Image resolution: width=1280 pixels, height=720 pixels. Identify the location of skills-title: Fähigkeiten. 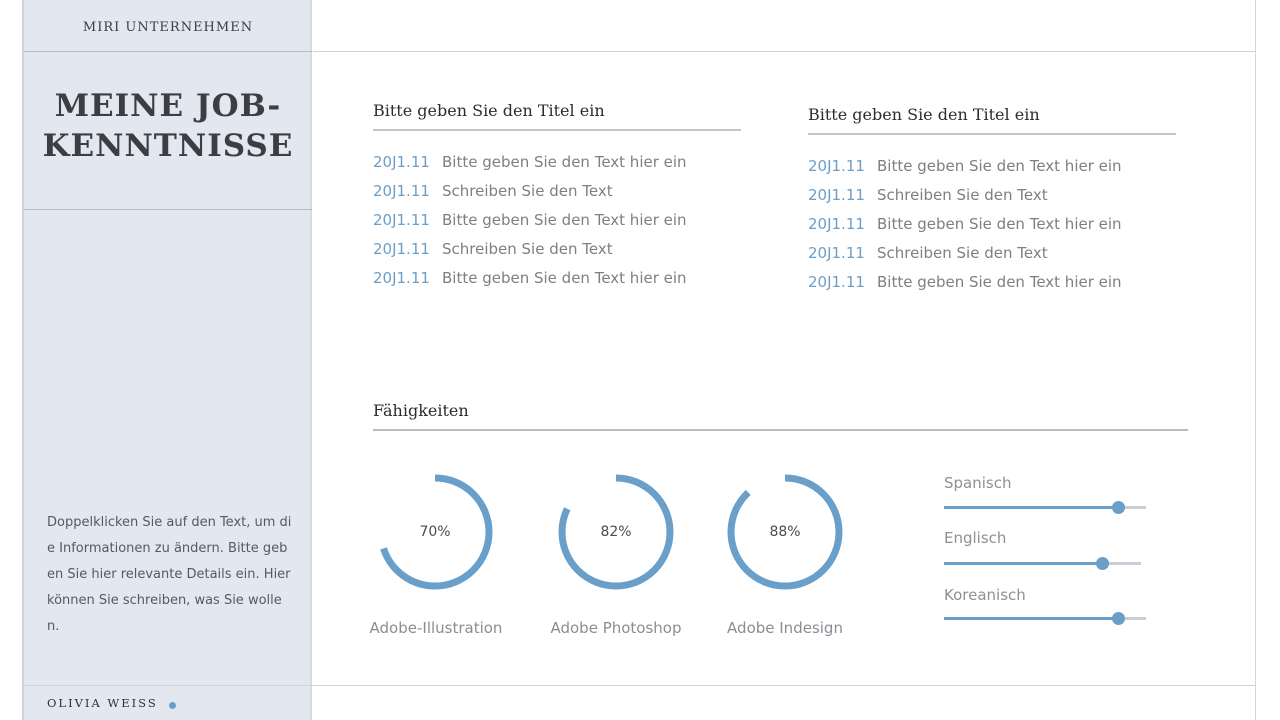
(421, 410).